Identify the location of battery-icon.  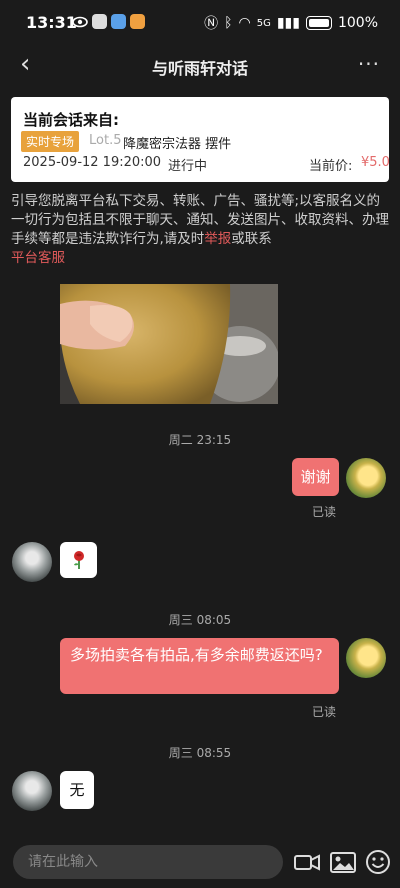
(318, 23).